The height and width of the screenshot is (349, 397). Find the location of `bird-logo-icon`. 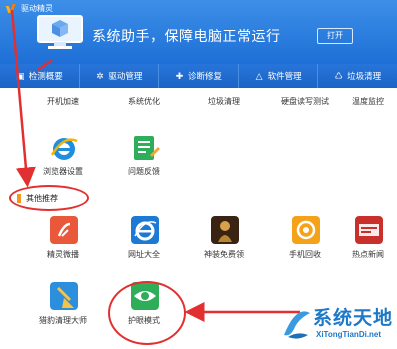

bird-logo-icon is located at coordinates (297, 325).